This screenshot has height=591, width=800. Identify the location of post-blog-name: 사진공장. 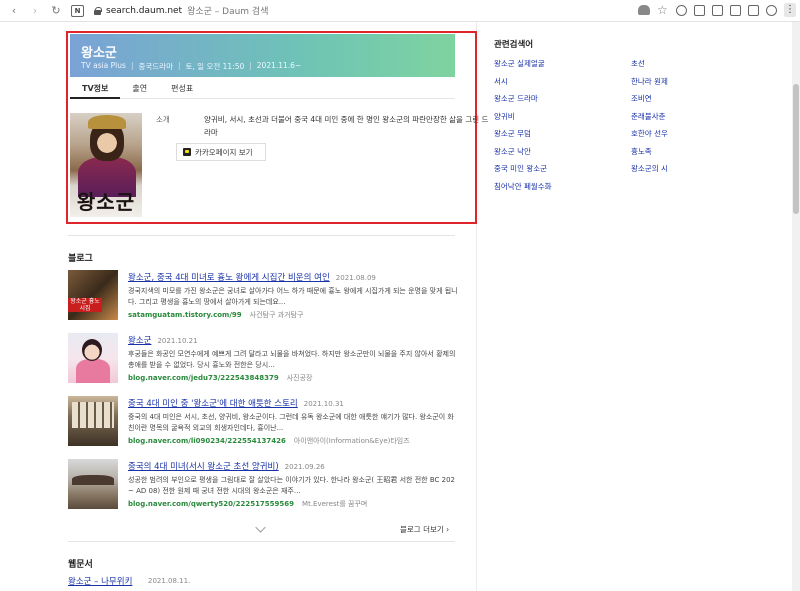
(300, 378).